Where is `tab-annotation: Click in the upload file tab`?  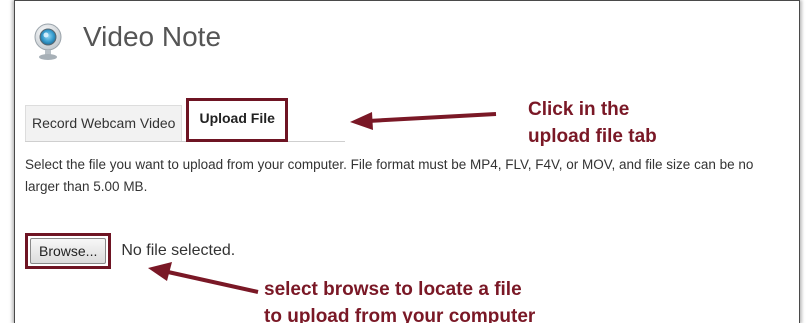 tab-annotation: Click in the upload file tab is located at coordinates (592, 123).